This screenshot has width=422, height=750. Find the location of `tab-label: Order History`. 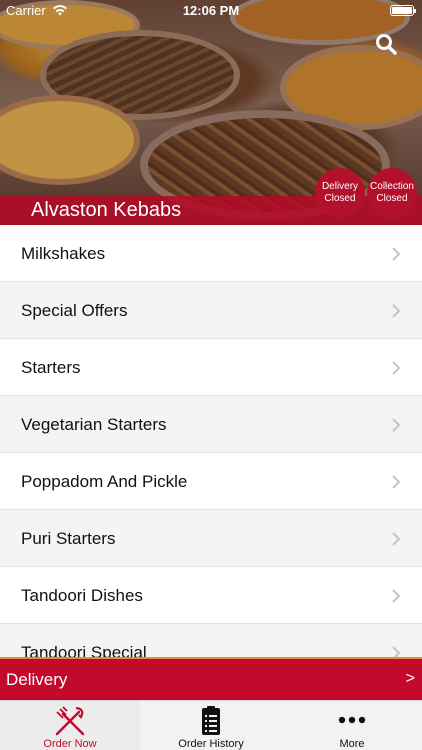

tab-label: Order History is located at coordinates (211, 744).